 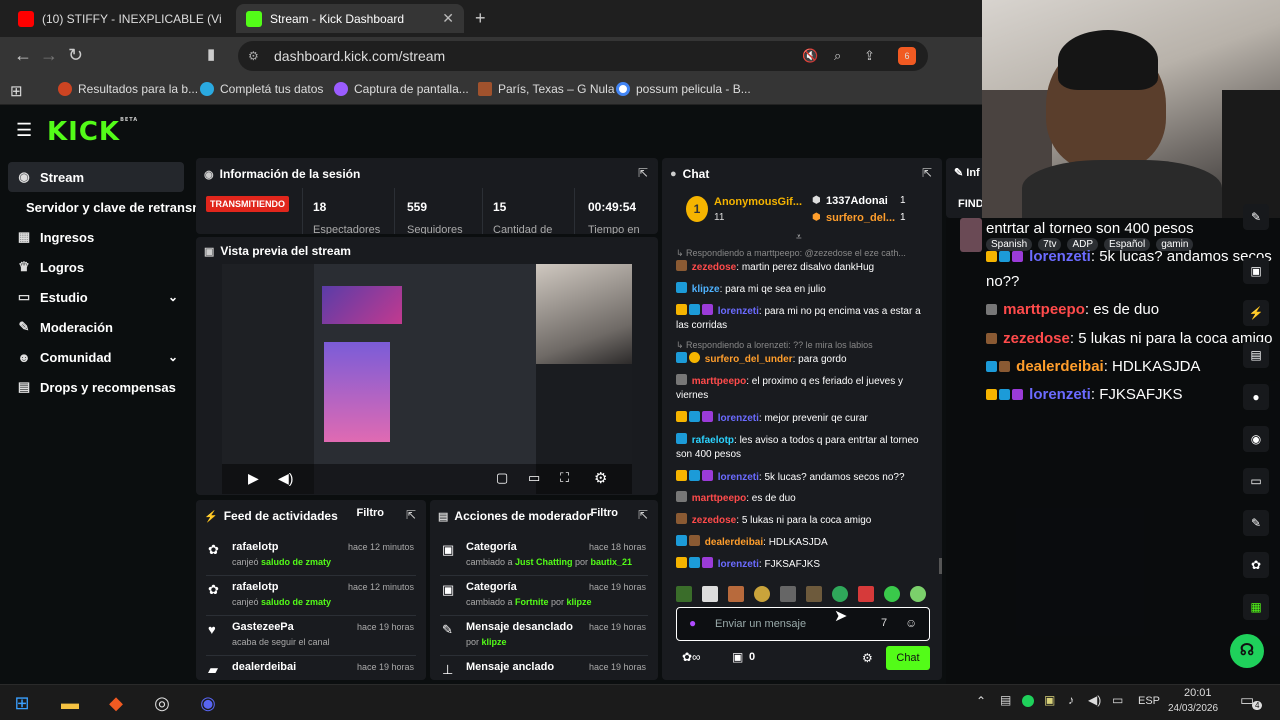 I want to click on sidebar-item-estudio: ▭ Estudio ⌄, so click(x=96, y=297).